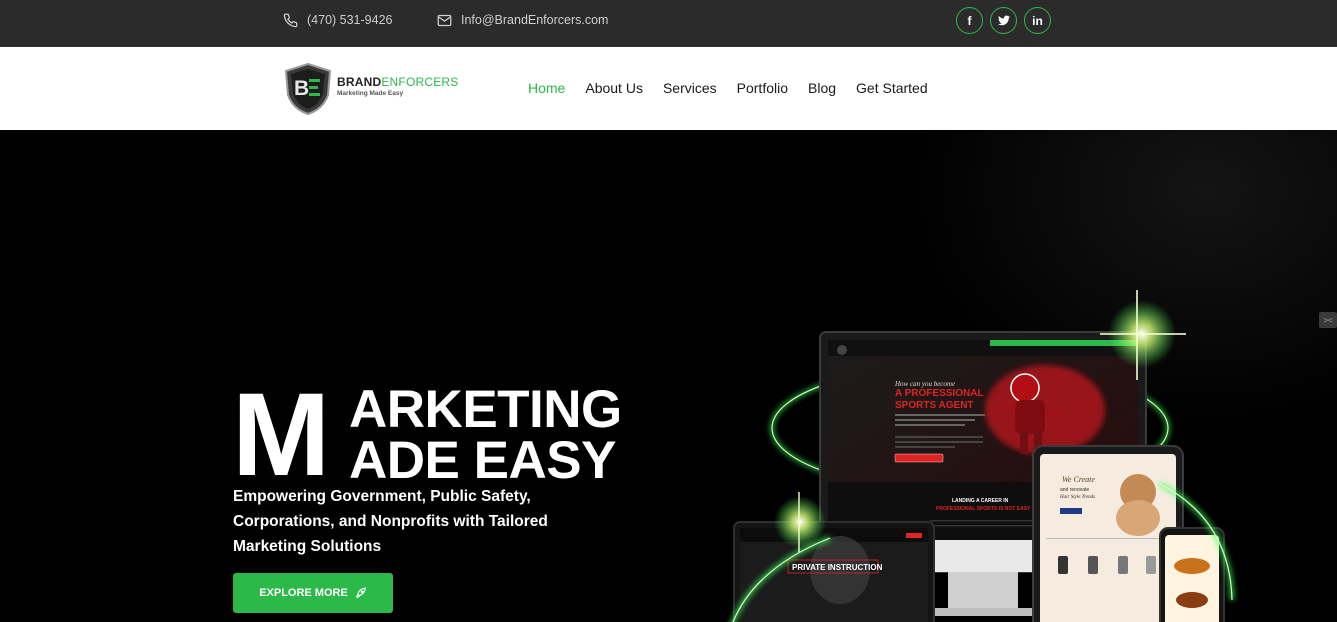 The height and width of the screenshot is (622, 1337). I want to click on brand-logo: B BRANDENFORCERS Marketing Made Easy, so click(373, 89).